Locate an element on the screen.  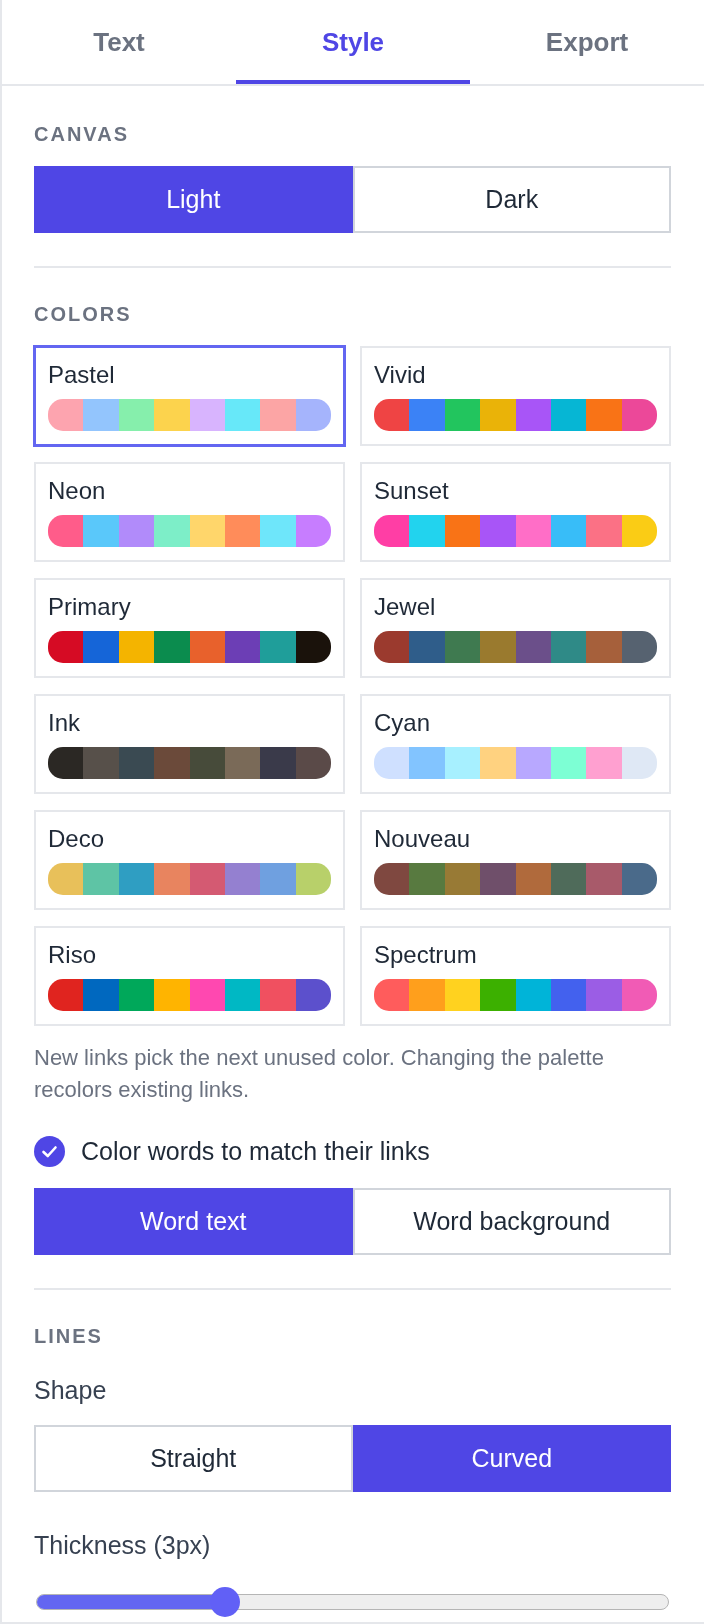
palette-card: Pastel is located at coordinates (189, 396).